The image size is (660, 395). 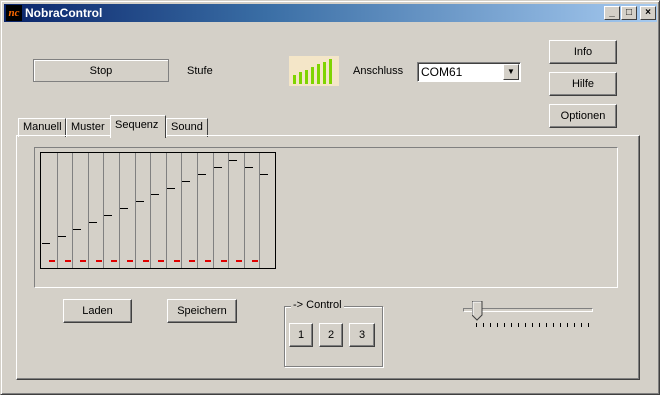 I want to click on maximize-button: □, so click(x=629, y=13).